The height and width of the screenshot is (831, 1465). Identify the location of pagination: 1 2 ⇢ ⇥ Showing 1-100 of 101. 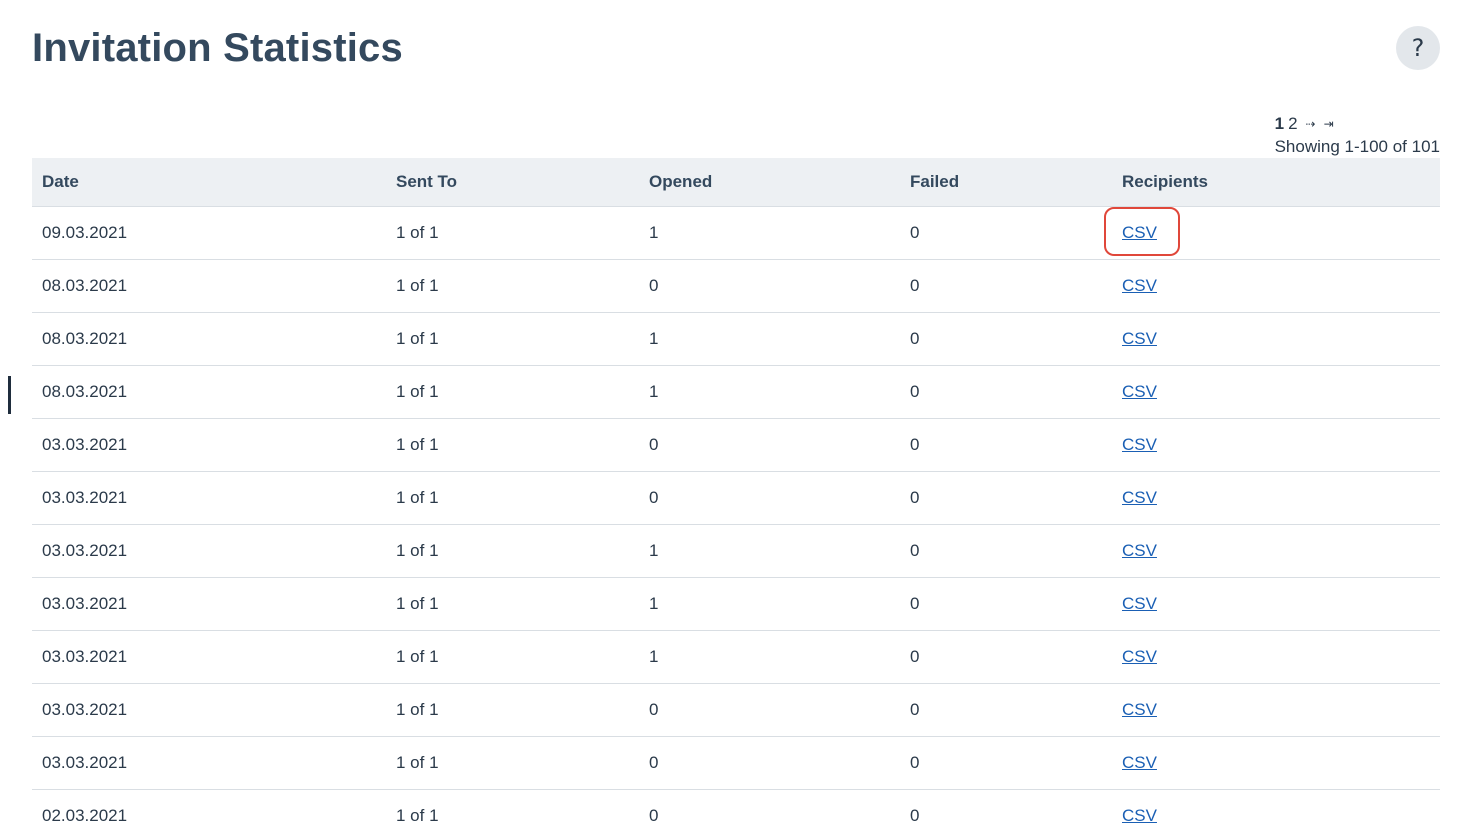
(1357, 136).